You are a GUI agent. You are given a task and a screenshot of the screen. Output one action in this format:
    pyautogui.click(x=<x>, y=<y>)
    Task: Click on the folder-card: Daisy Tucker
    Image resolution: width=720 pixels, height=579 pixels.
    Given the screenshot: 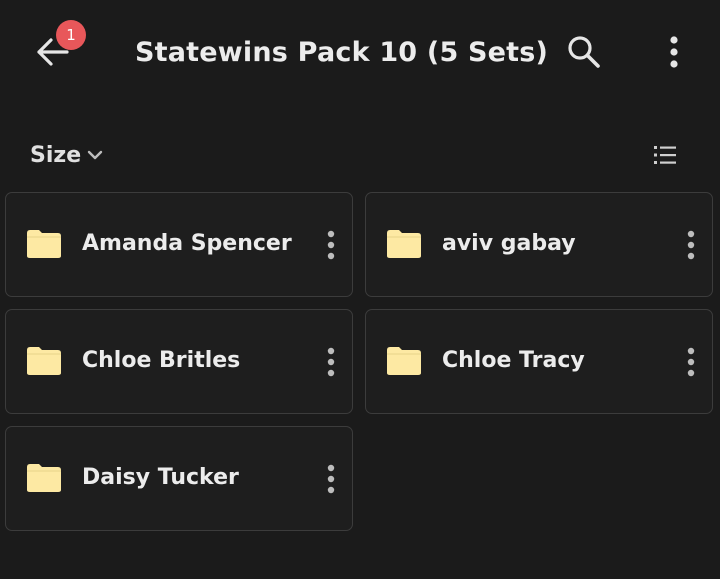 What is the action you would take?
    pyautogui.click(x=179, y=478)
    